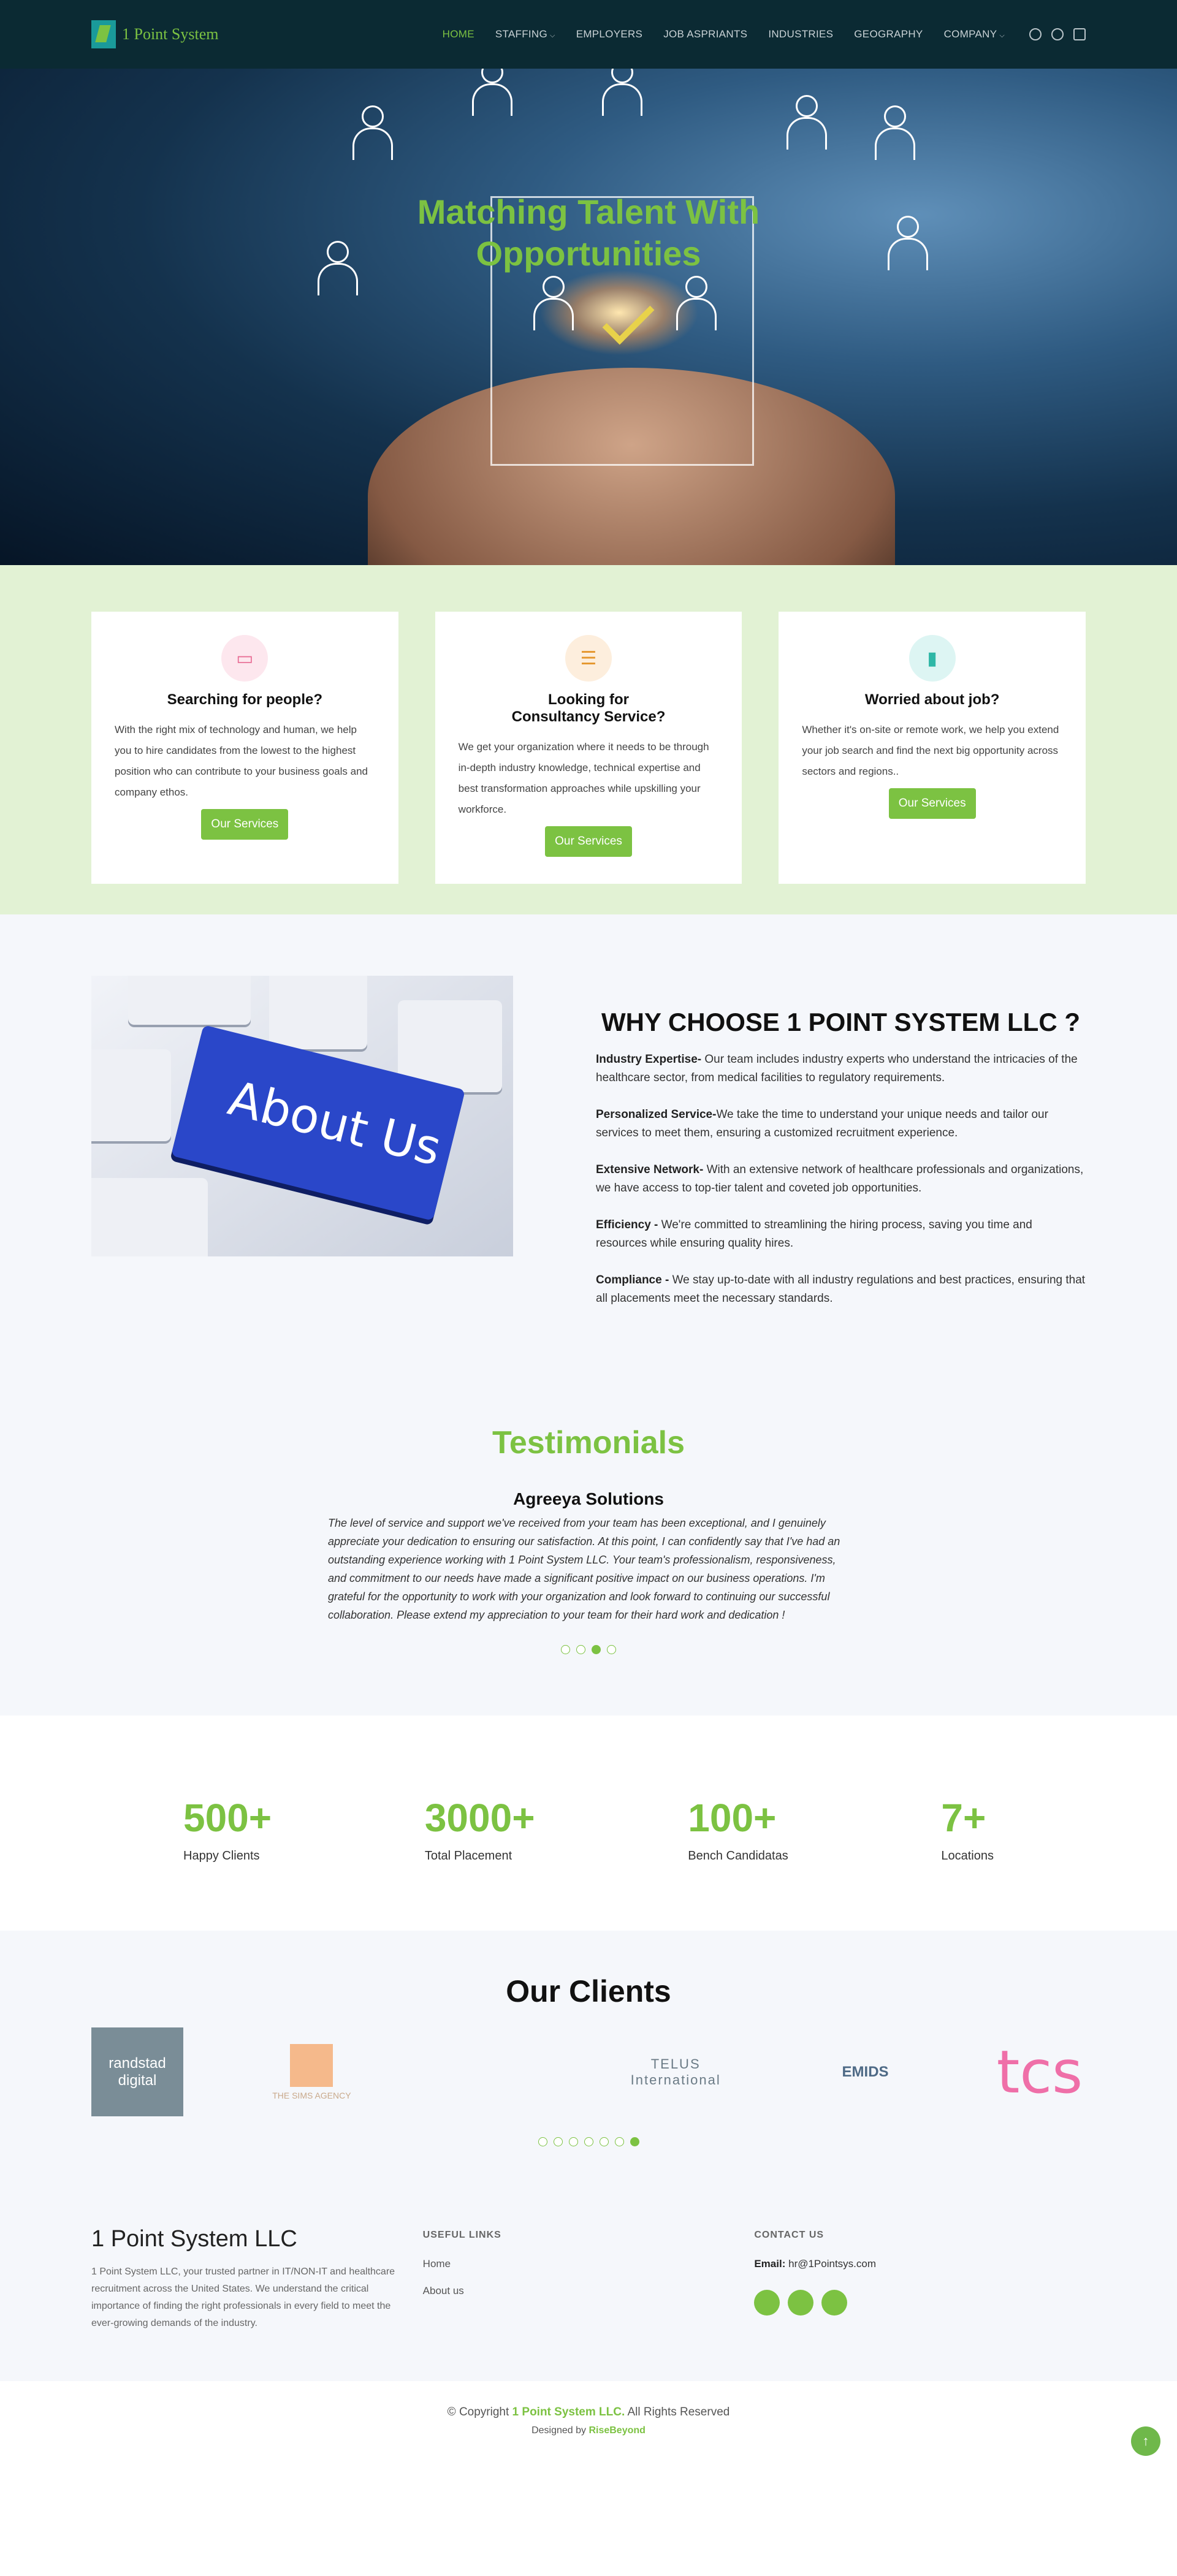 This screenshot has height=2576, width=1177. I want to click on designed-by: Designed by RiseBeyond, so click(588, 2431).